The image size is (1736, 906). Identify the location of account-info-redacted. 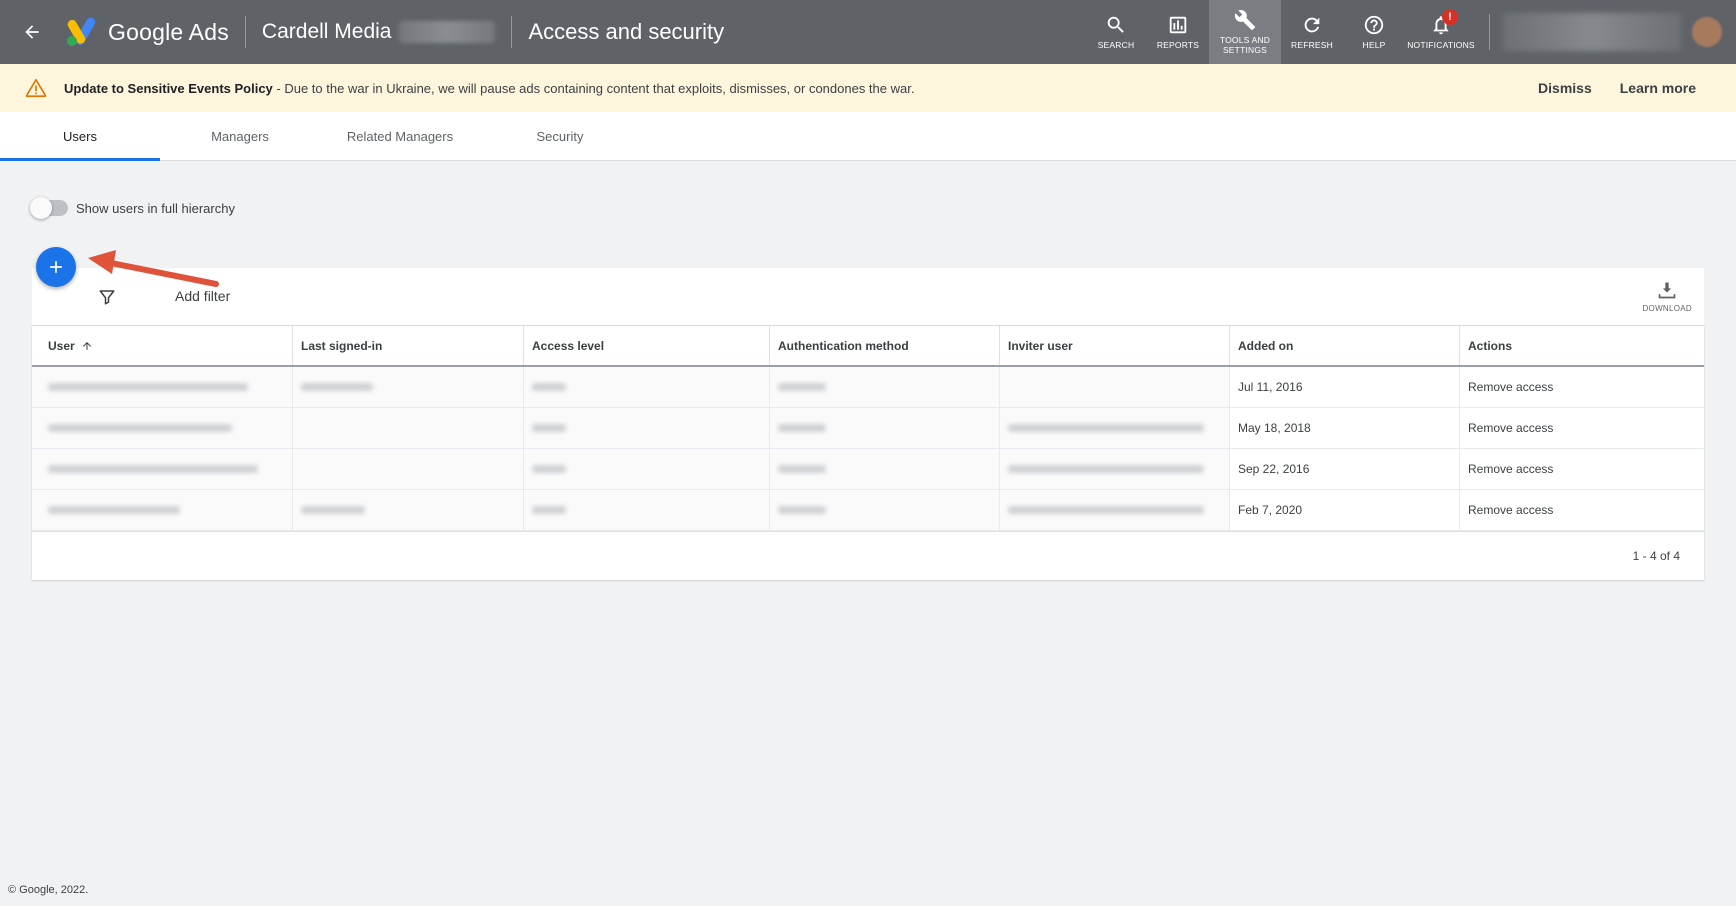
(1592, 32).